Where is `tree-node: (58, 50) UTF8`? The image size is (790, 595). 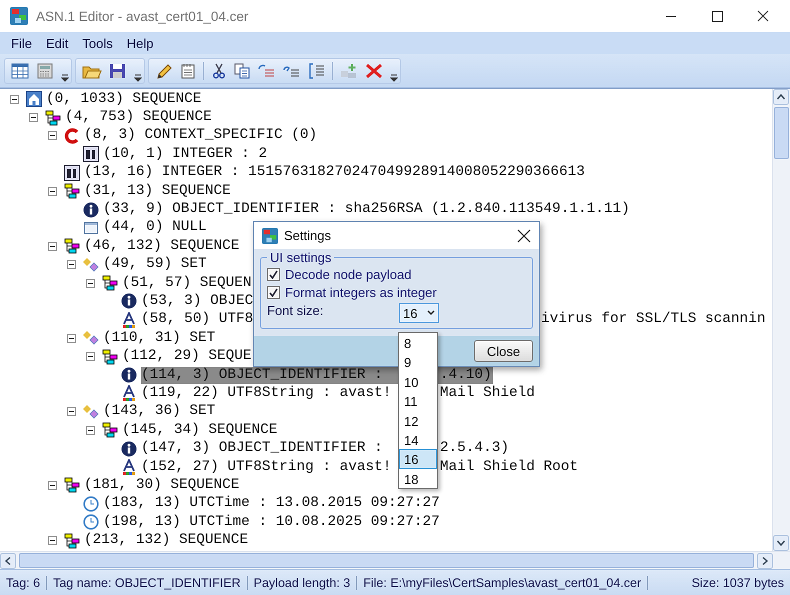
tree-node: (58, 50) UTF8 is located at coordinates (197, 319).